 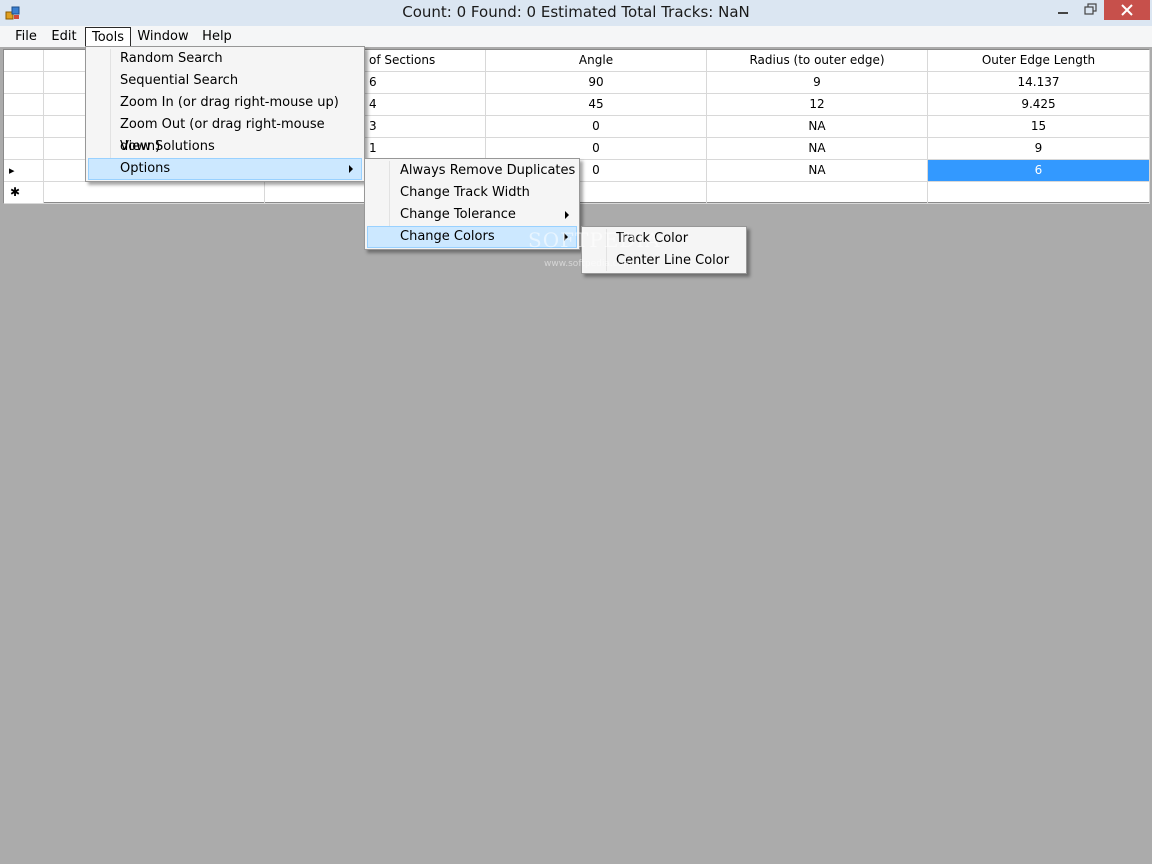 I want to click on grid-corner-header, so click(x=24, y=61).